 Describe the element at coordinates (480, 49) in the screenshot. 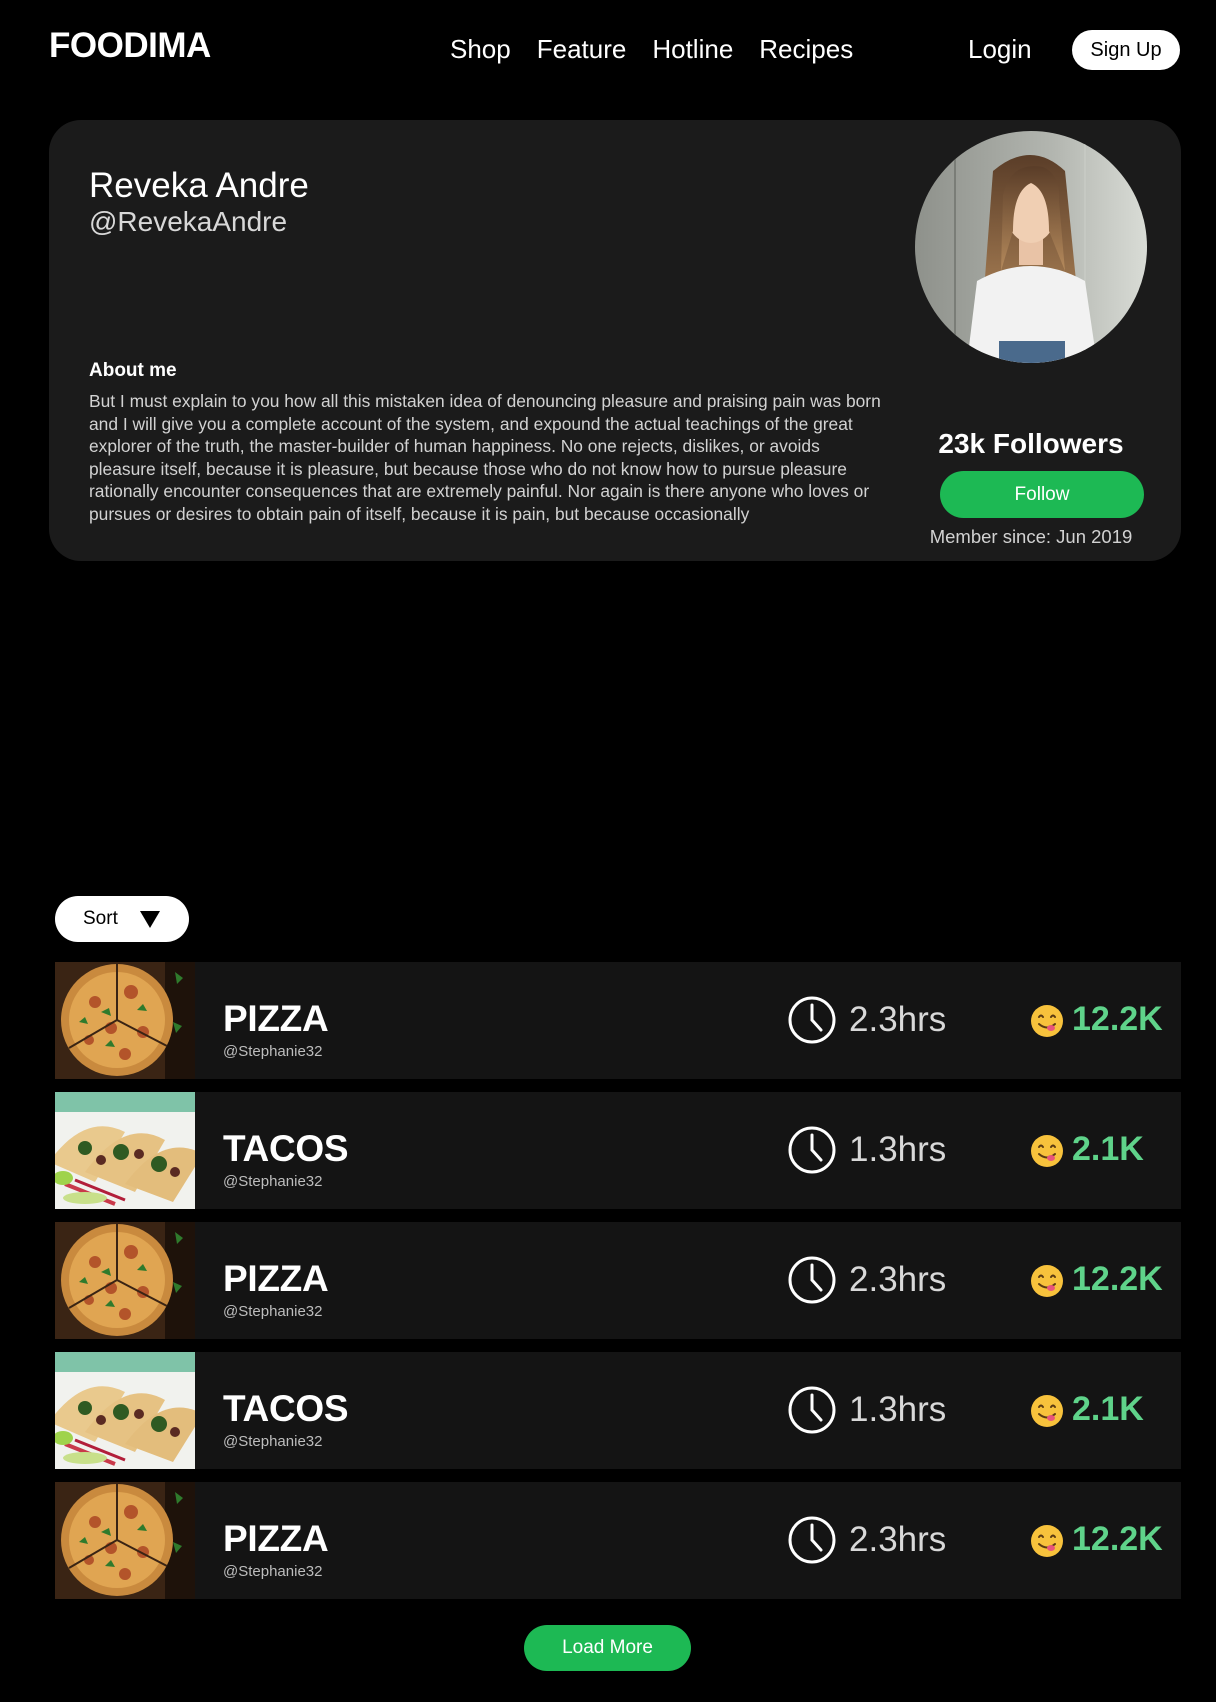

I see `nav-shop: Shop` at that location.